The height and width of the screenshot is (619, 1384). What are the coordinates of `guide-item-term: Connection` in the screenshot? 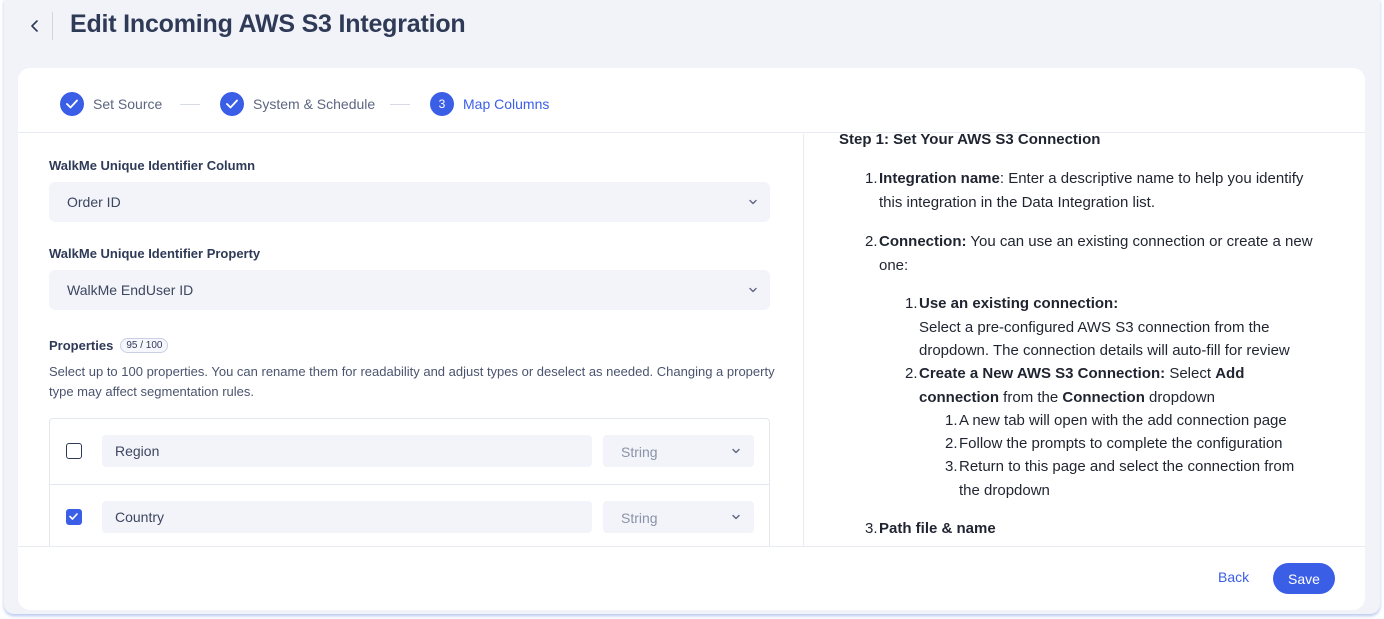 It's located at (1103, 397).